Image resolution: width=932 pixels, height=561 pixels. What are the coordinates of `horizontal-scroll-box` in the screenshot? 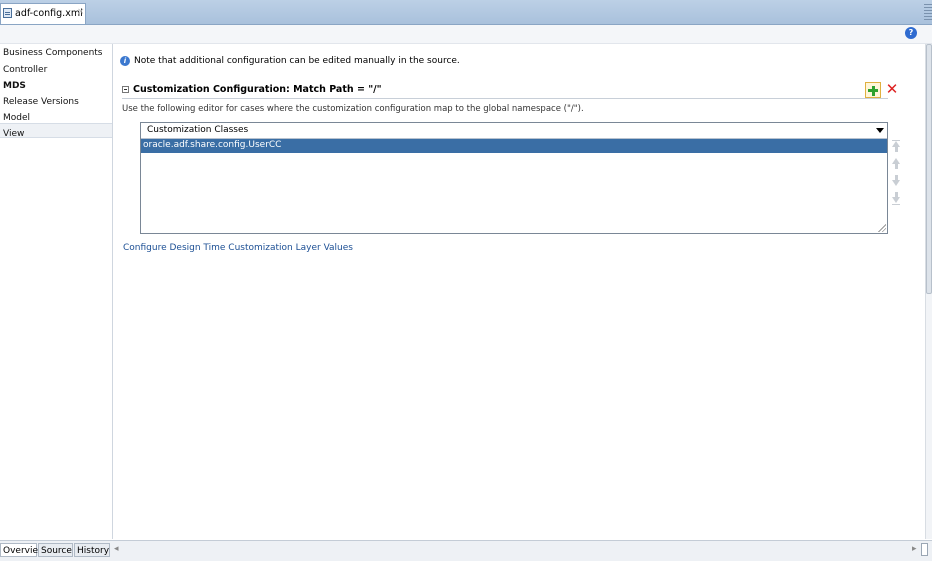 It's located at (924, 549).